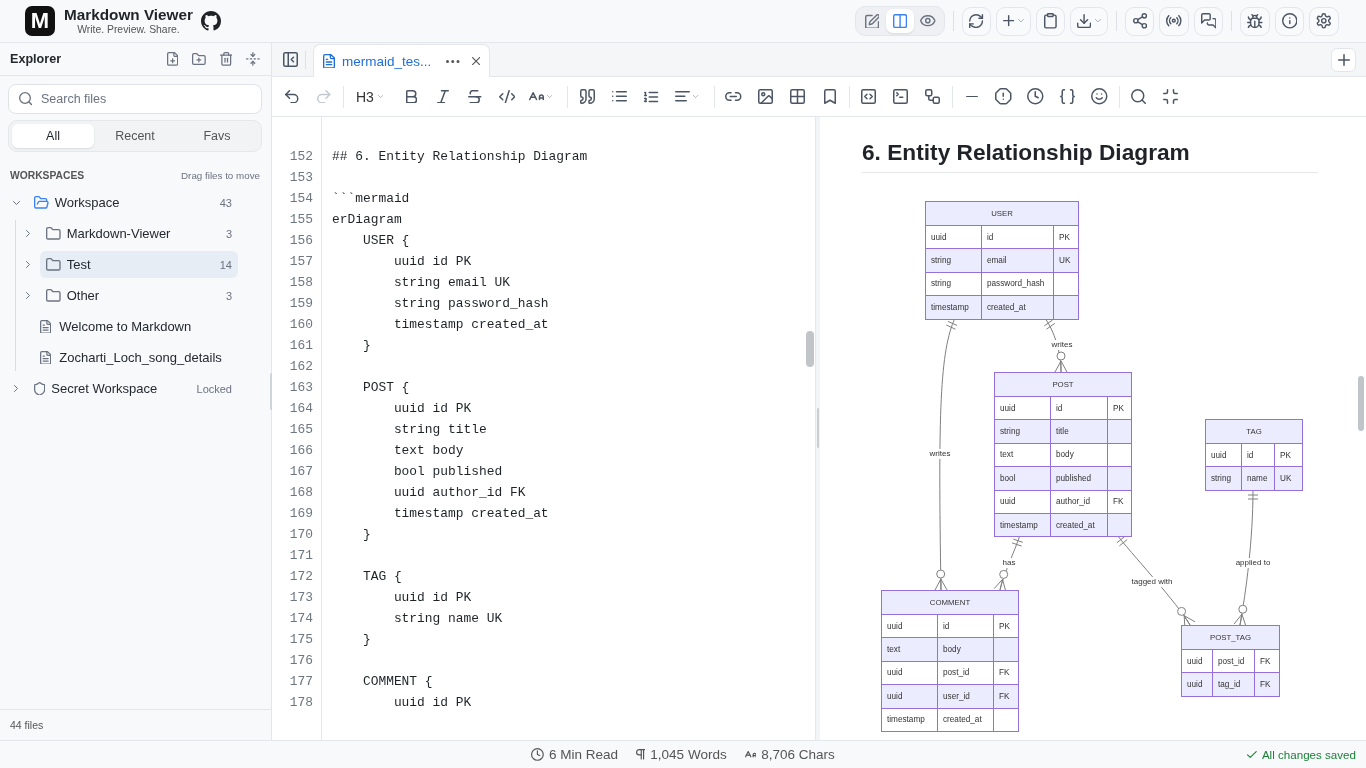 This screenshot has width=1366, height=768. I want to click on more-icon, so click(453, 61).